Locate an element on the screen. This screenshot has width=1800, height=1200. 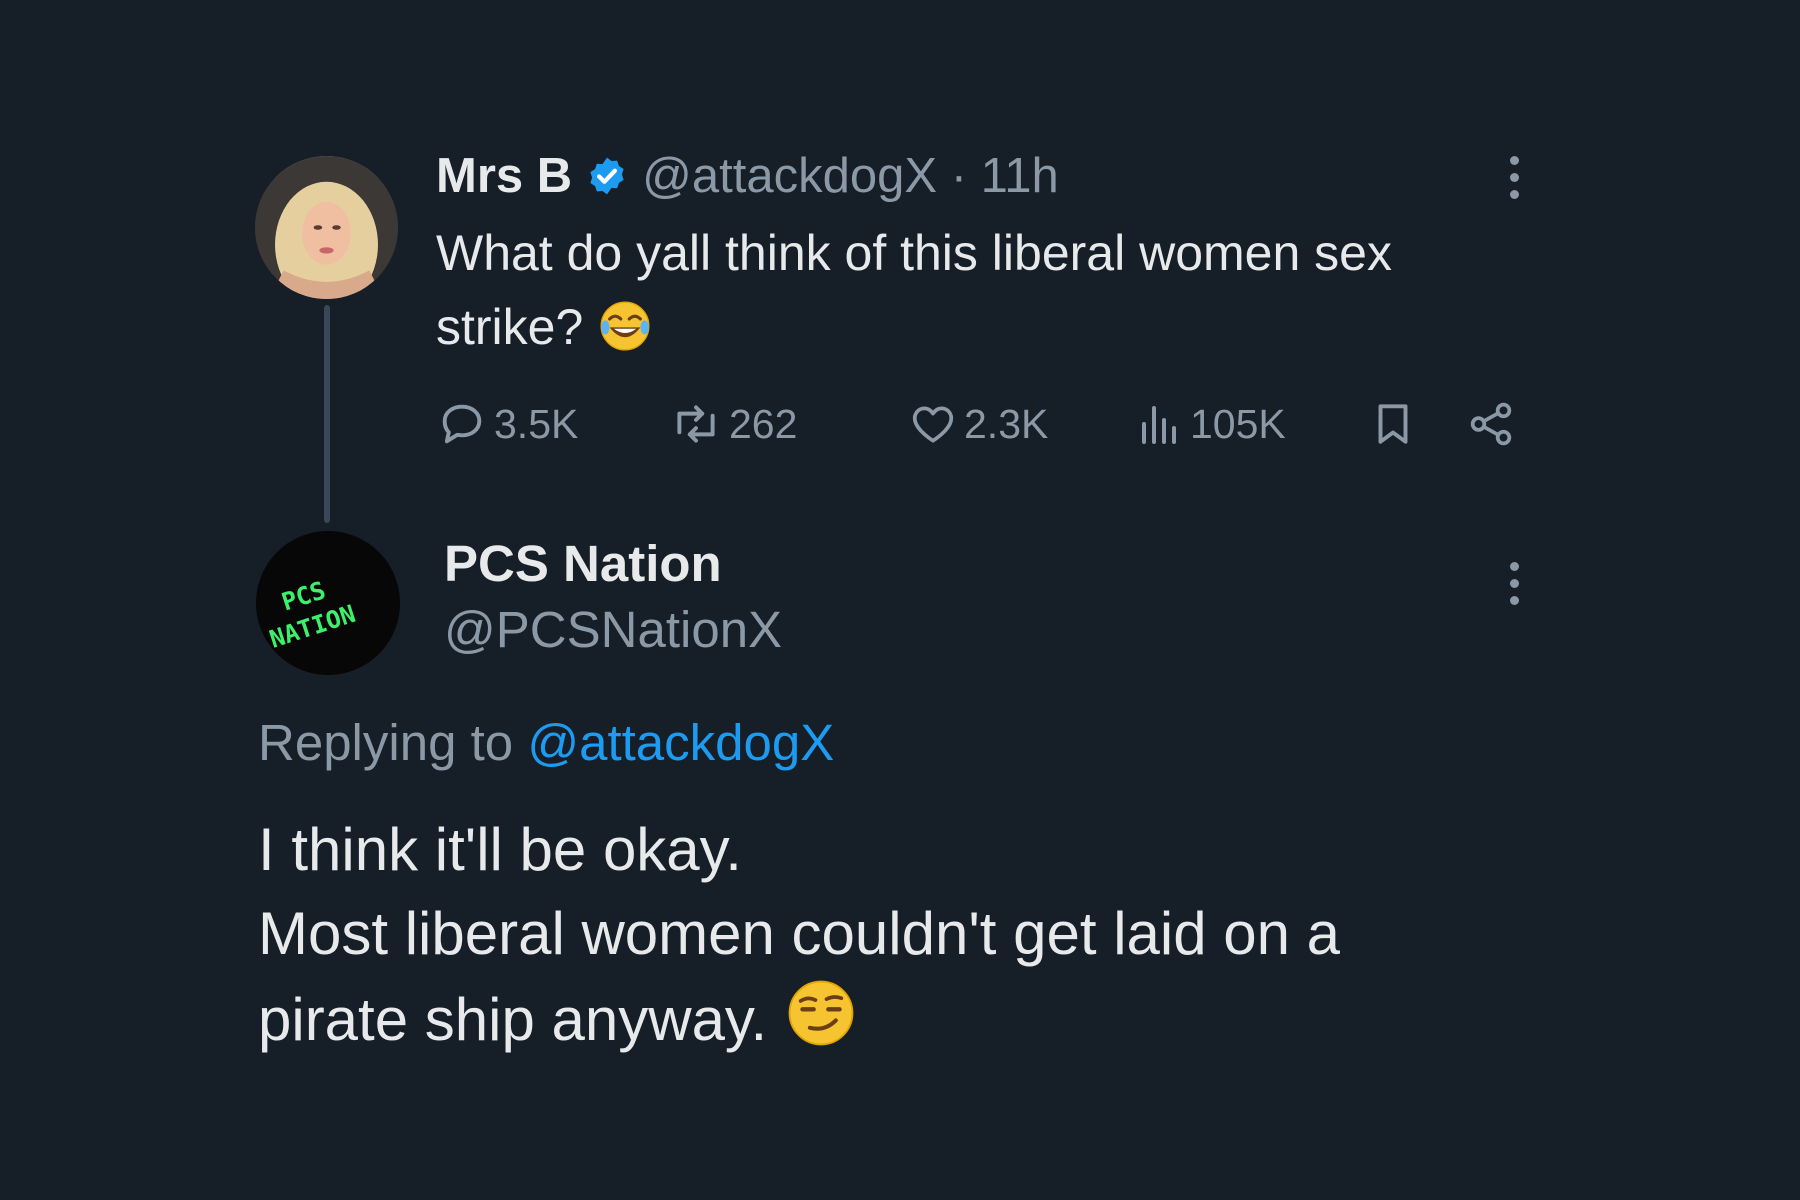
thread-connector-line is located at coordinates (327, 414).